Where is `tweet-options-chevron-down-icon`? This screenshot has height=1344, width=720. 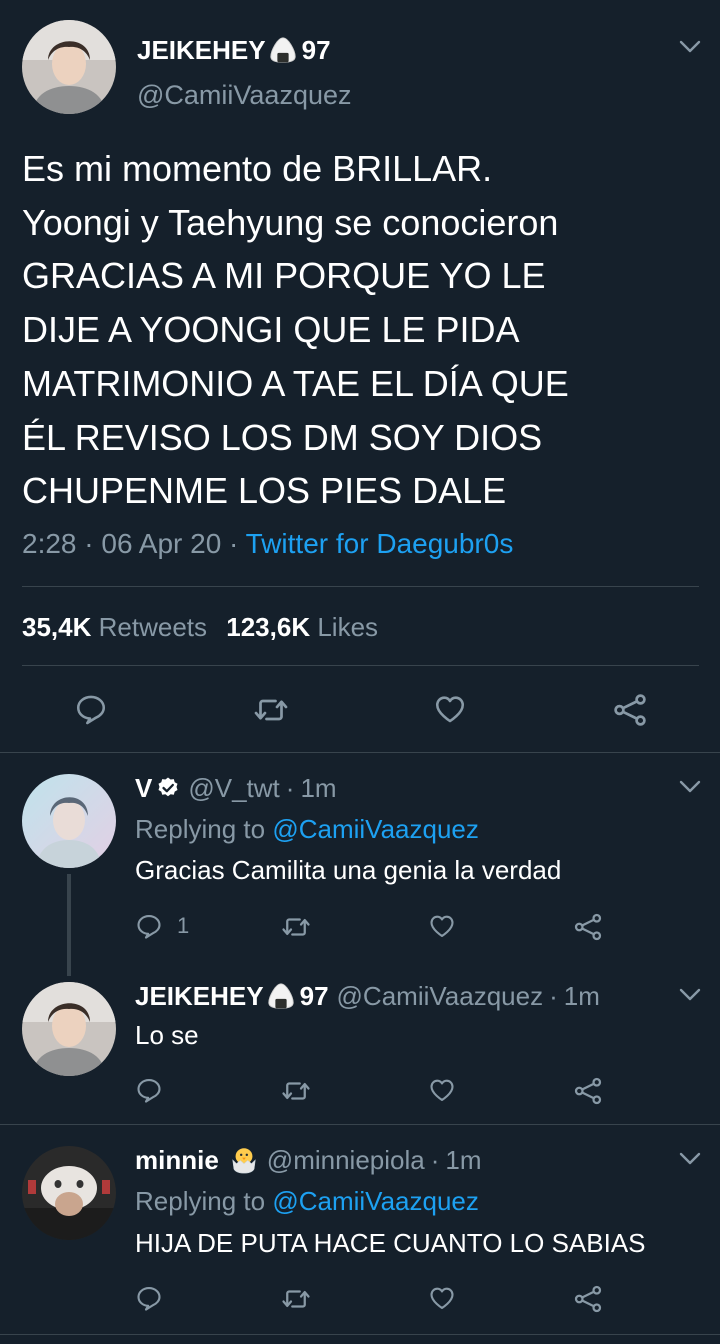 tweet-options-chevron-down-icon is located at coordinates (690, 47).